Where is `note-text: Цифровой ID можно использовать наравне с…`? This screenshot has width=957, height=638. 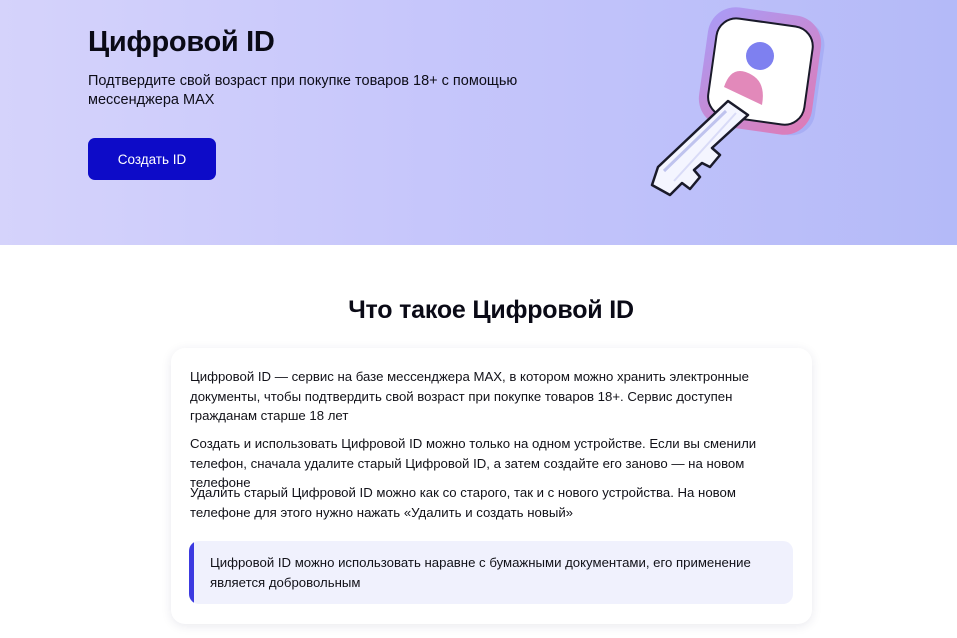 note-text: Цифровой ID можно использовать наравне с… is located at coordinates (480, 572).